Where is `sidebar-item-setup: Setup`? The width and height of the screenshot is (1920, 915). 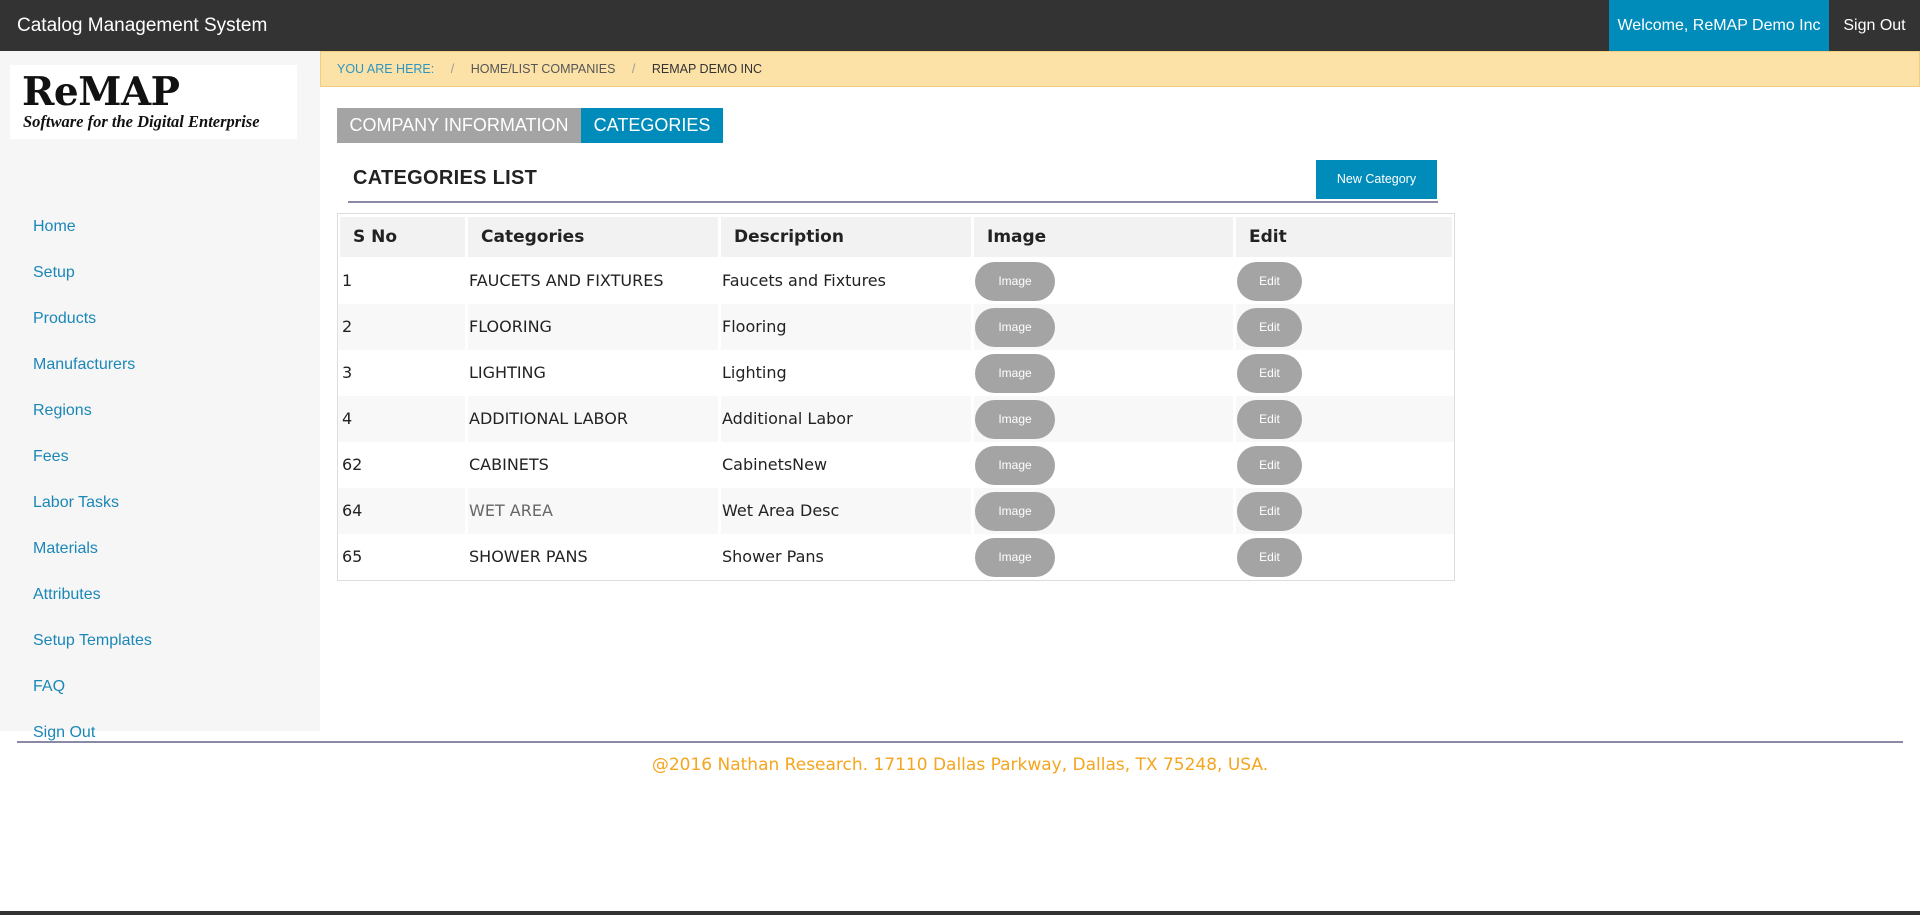
sidebar-item-setup: Setup is located at coordinates (160, 273).